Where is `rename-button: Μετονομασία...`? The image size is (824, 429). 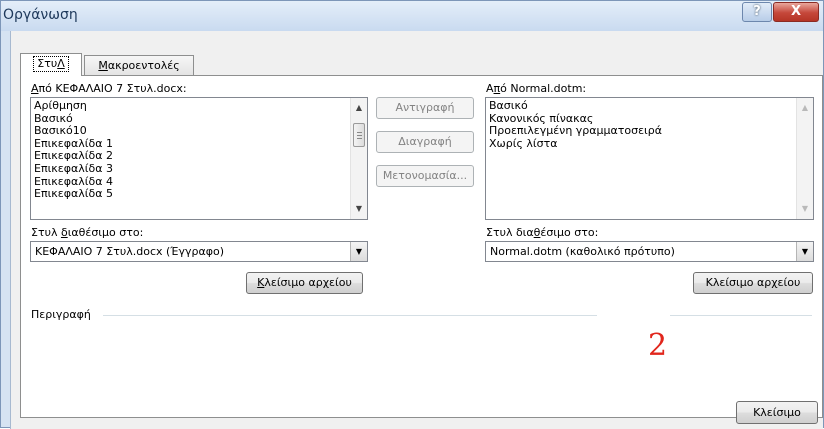
rename-button: Μετονομασία... is located at coordinates (425, 176).